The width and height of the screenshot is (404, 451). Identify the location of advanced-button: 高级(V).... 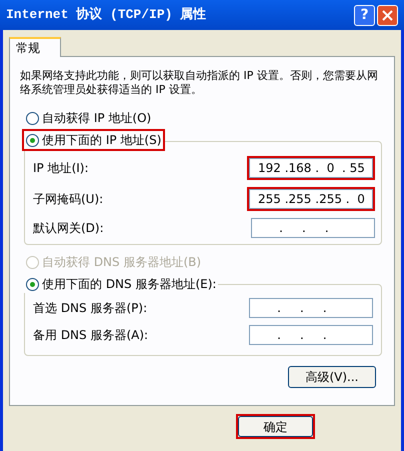
(332, 377).